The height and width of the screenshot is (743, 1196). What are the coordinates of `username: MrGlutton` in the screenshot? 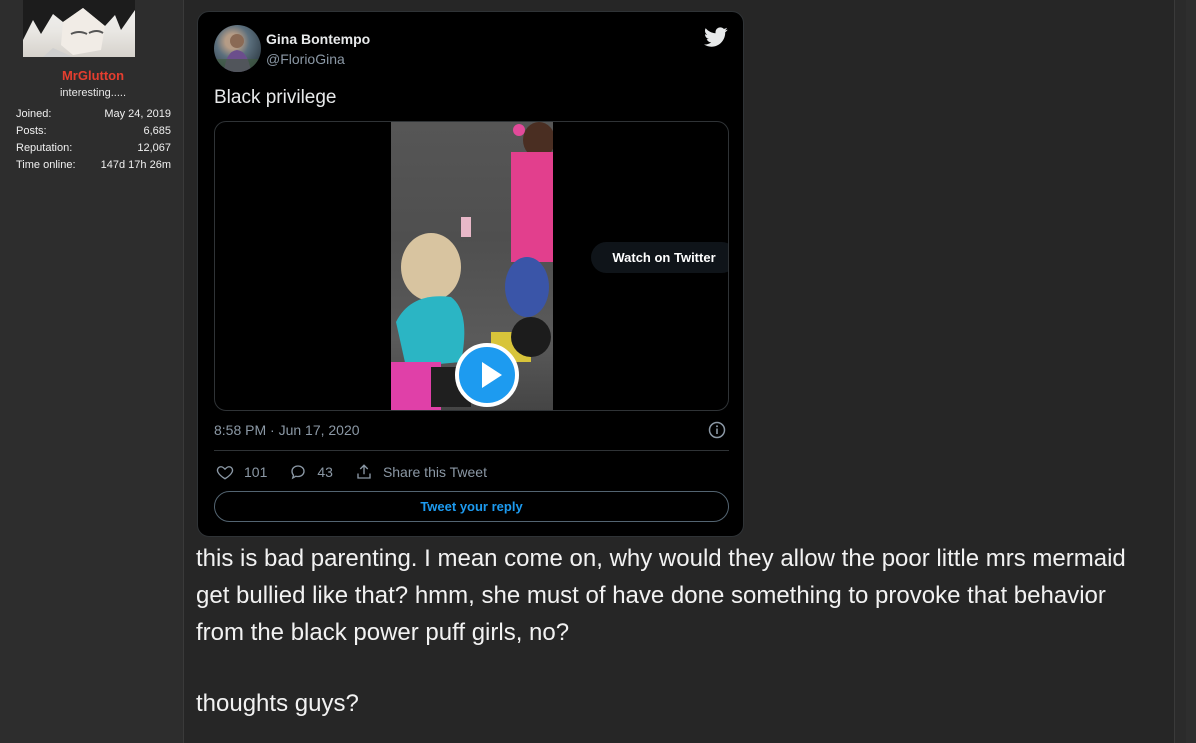 It's located at (93, 75).